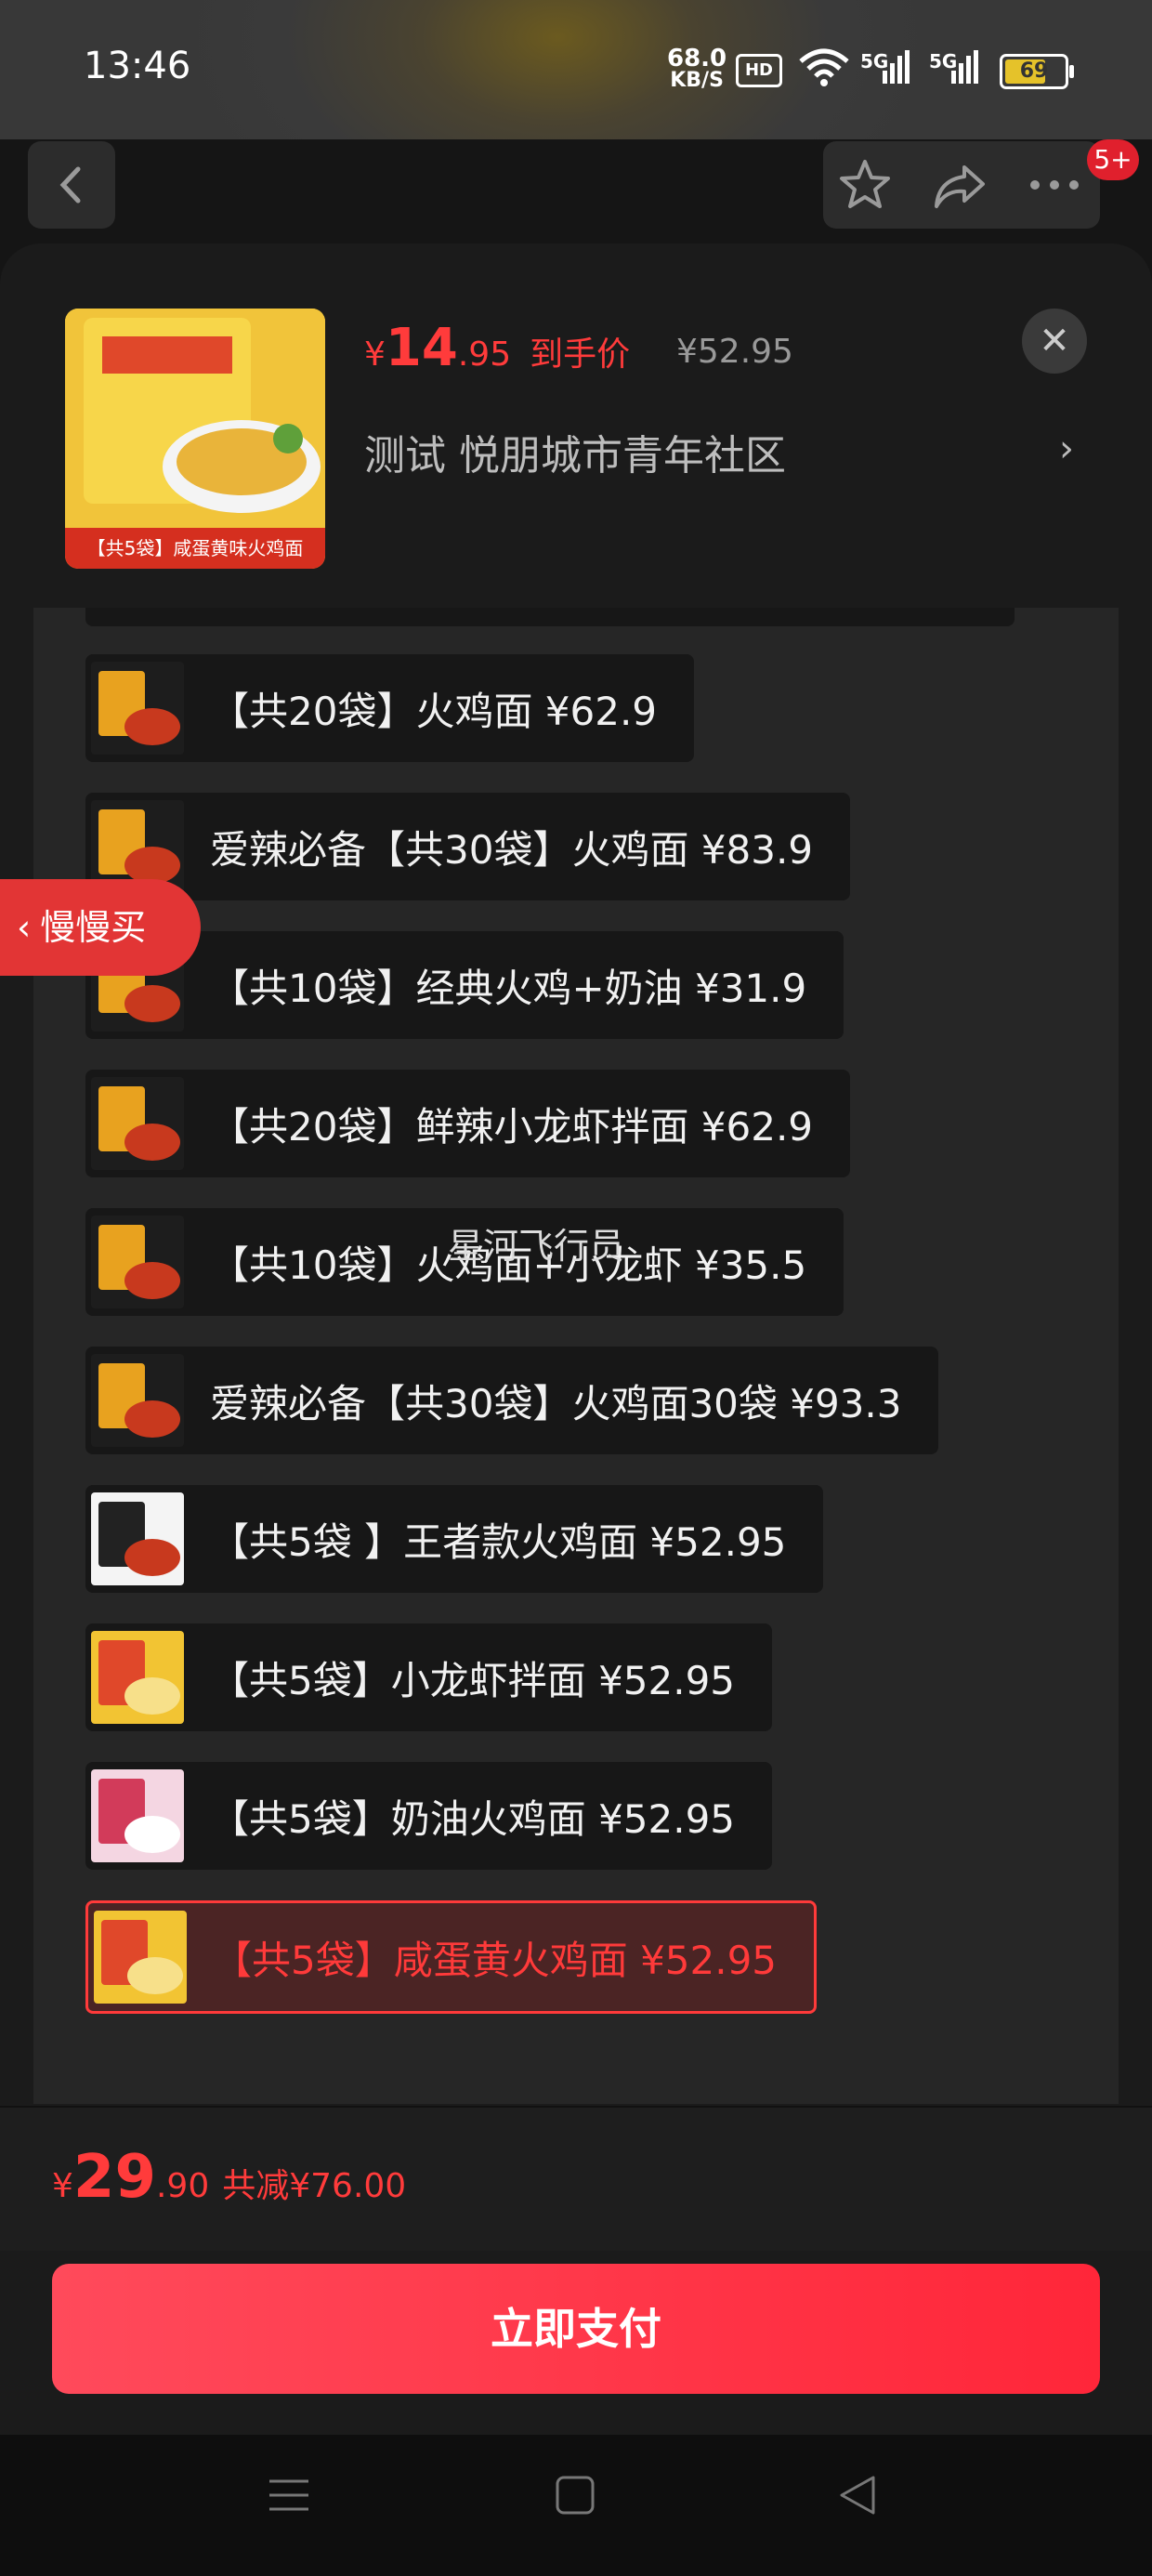 This screenshot has height=2576, width=1152. Describe the element at coordinates (512, 849) in the screenshot. I see `variant-label: 爱辣必备【共30袋】火鸡面 ¥83.9` at that location.